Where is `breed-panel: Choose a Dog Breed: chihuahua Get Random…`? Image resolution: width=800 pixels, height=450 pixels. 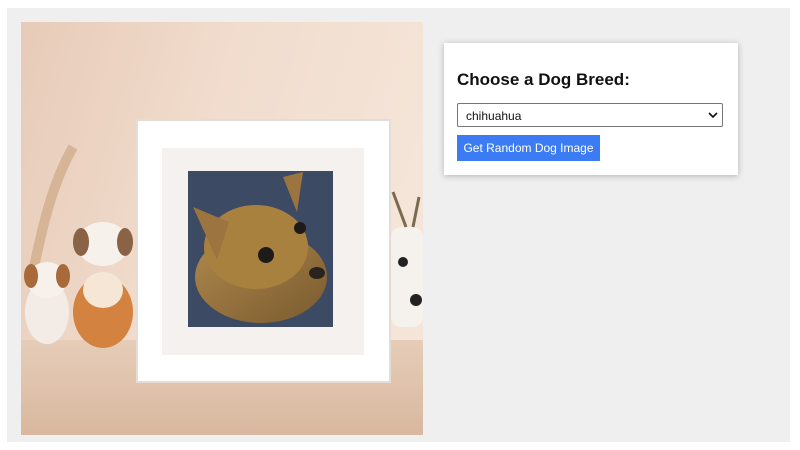 breed-panel: Choose a Dog Breed: chihuahua Get Random… is located at coordinates (591, 109).